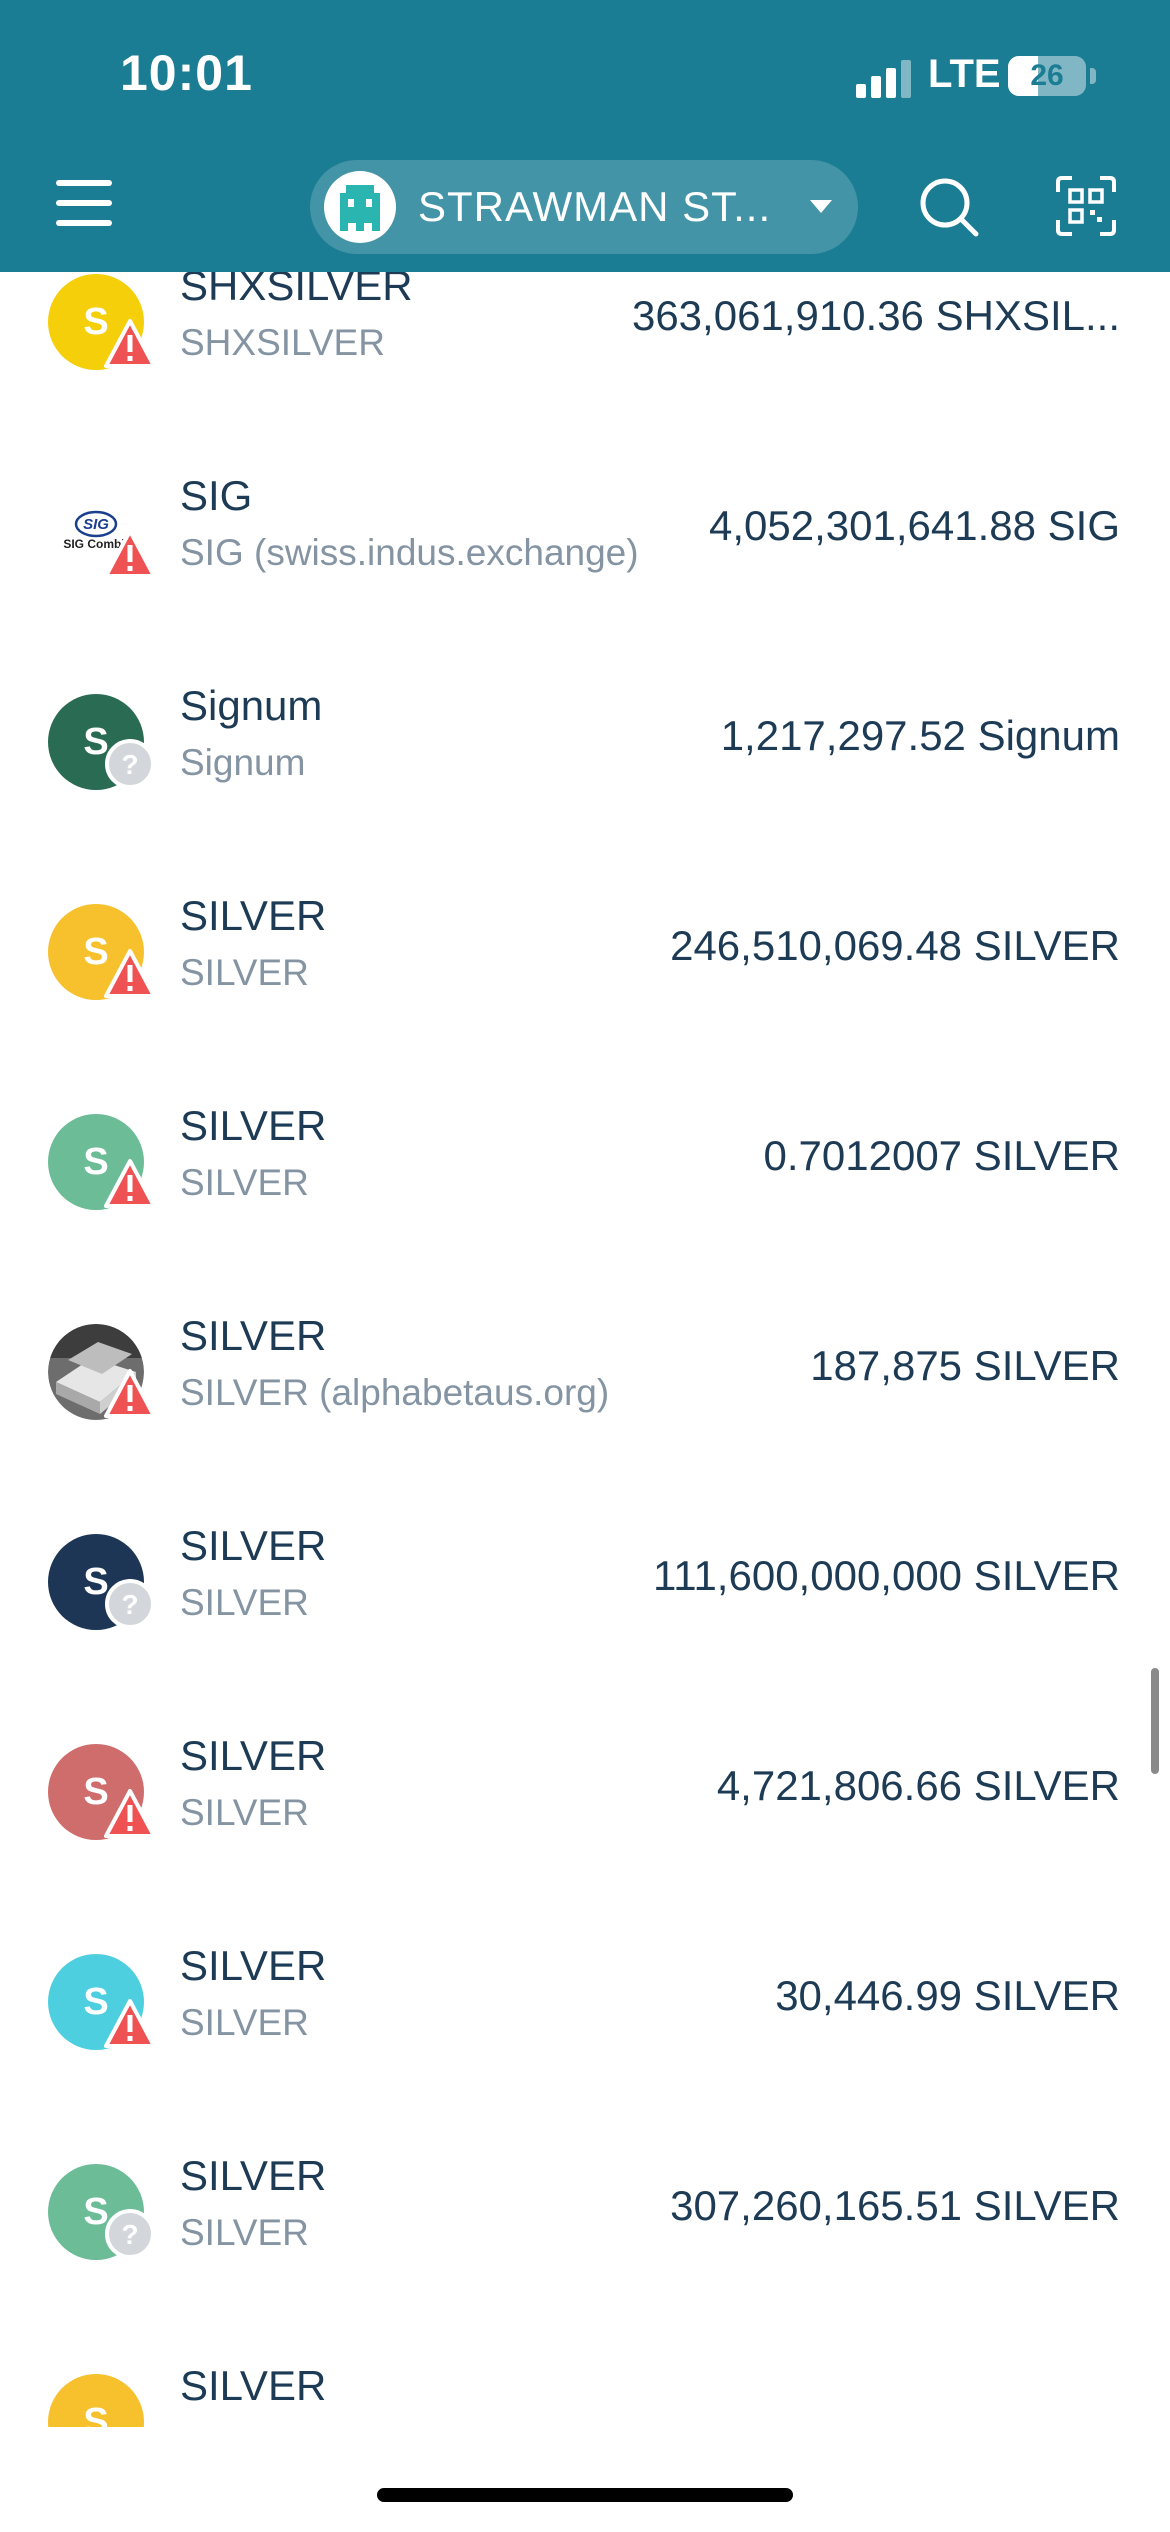 Image resolution: width=1170 pixels, height=2532 pixels. What do you see at coordinates (585, 745) in the screenshot?
I see `list-item: S ? Signum Signum 1,217,297.52 Signum` at bounding box center [585, 745].